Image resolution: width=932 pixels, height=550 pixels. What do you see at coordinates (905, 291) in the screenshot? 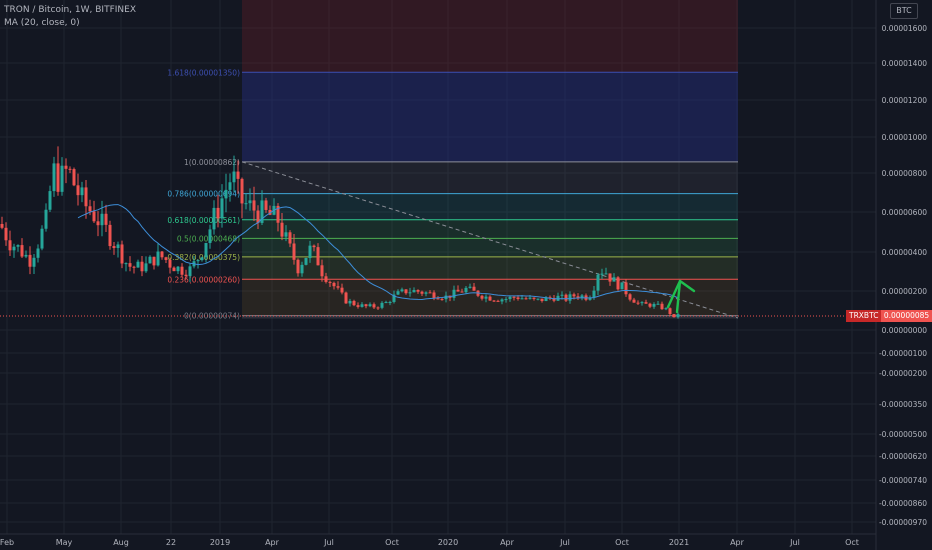
I see `y-tick-label-7: 0.00000200` at bounding box center [905, 291].